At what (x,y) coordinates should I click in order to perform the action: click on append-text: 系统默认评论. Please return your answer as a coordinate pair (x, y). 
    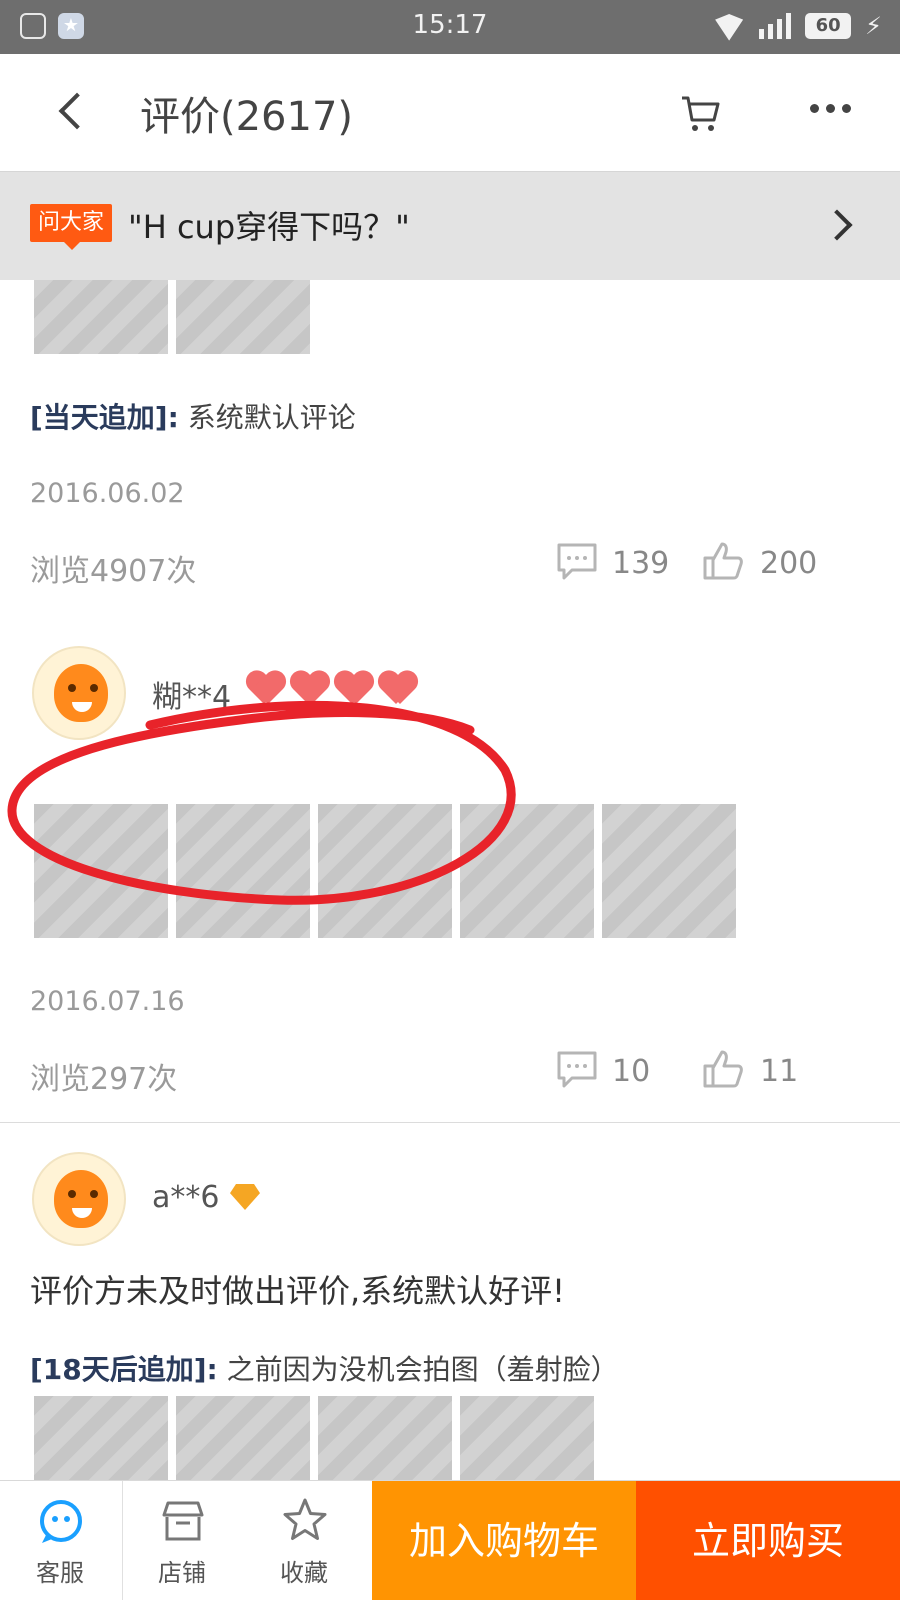
    Looking at the image, I should click on (271, 417).